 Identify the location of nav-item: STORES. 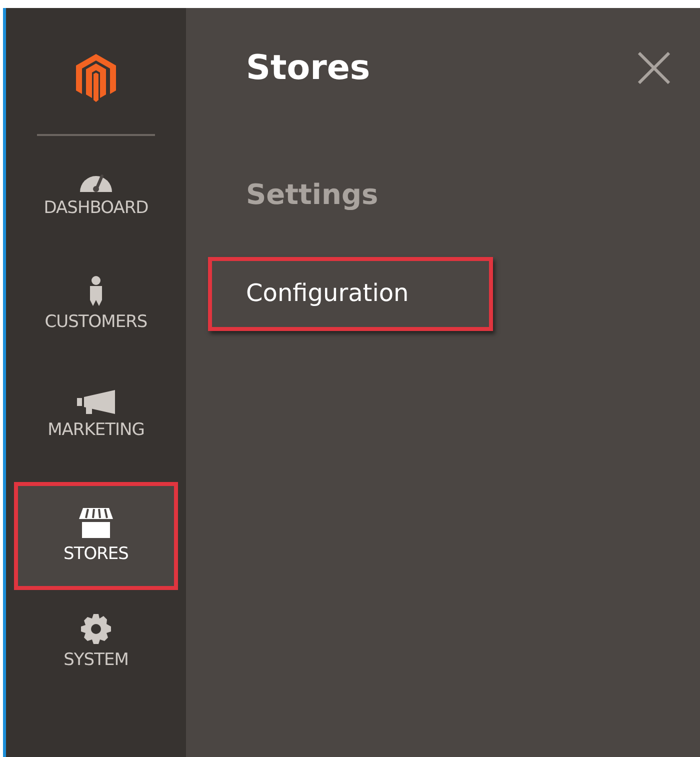
(96, 536).